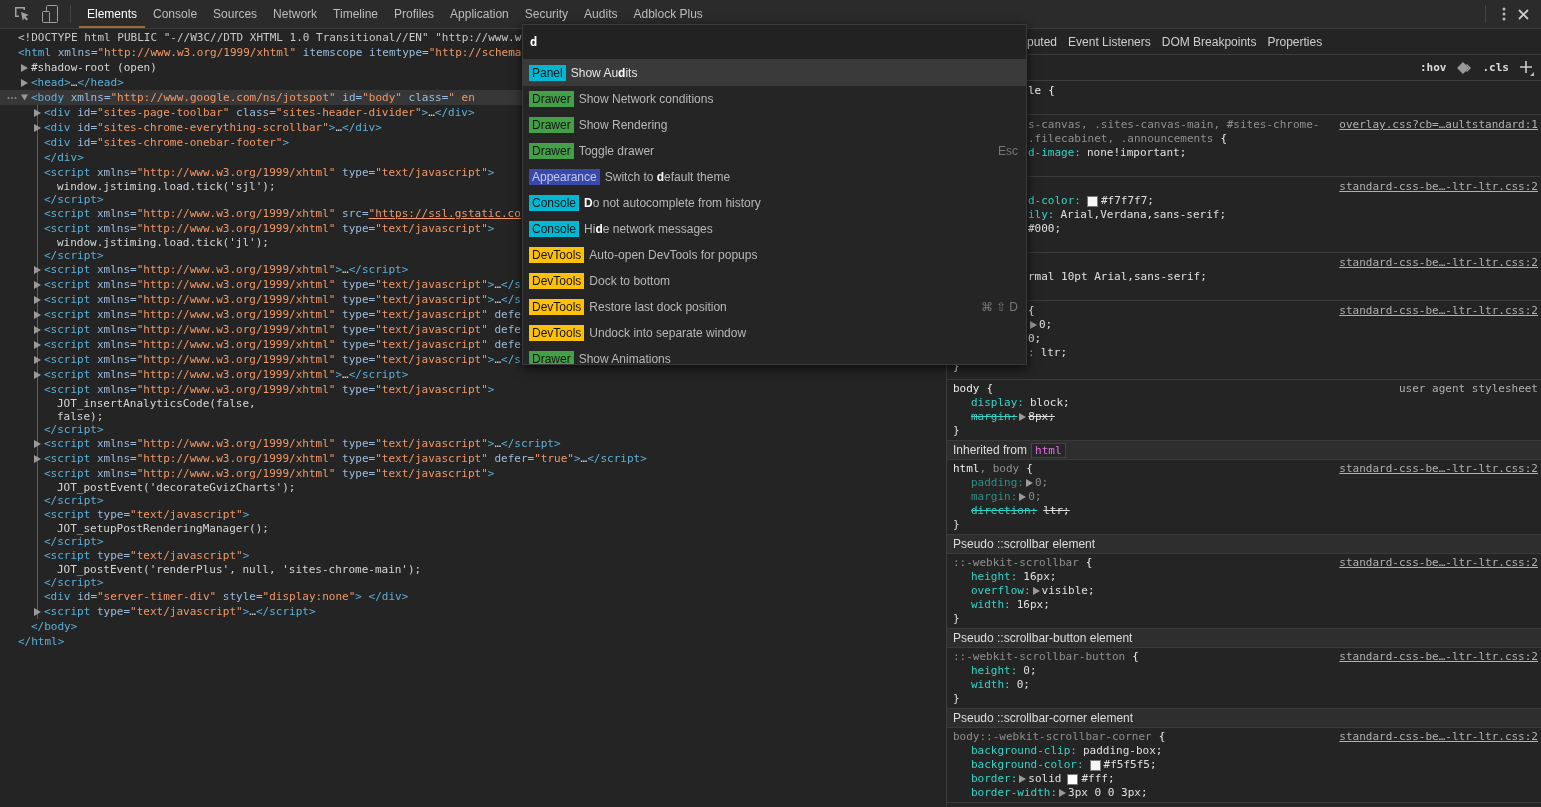 This screenshot has height=807, width=1541. What do you see at coordinates (473, 528) in the screenshot?
I see `dom-node-row: JOT_setupPostRenderingManager();` at bounding box center [473, 528].